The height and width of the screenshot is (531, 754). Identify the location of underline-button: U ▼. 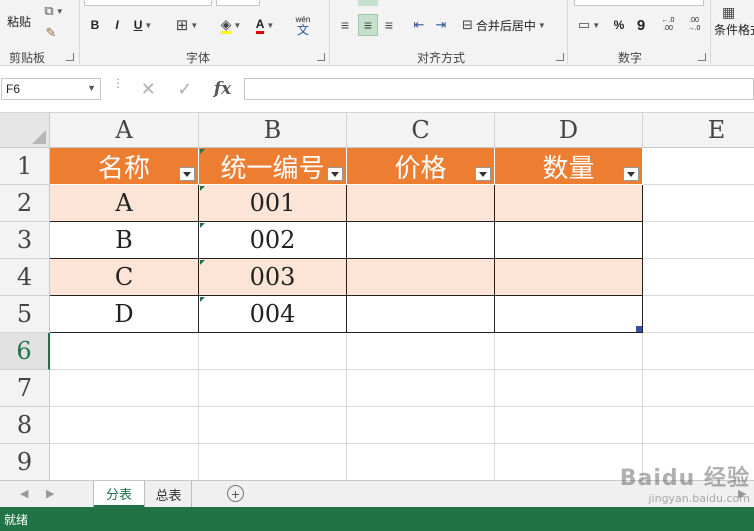
(143, 25).